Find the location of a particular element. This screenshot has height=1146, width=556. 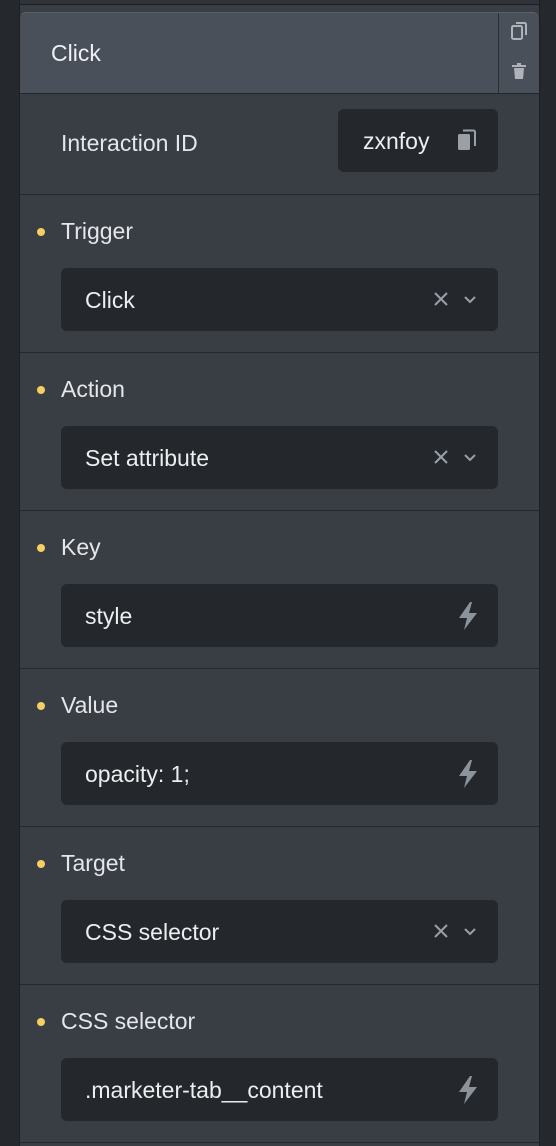

interaction-id-field: zxnfoy is located at coordinates (418, 140).